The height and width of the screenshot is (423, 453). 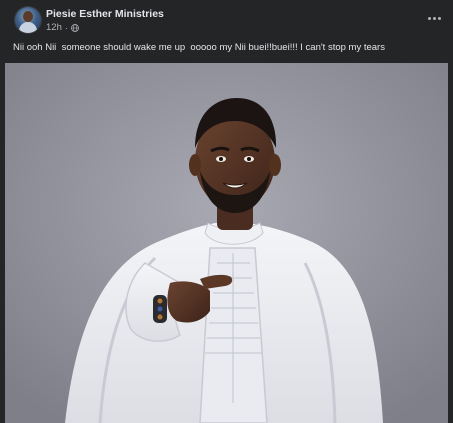 I want to click on post-meta: 12h ·, so click(x=62, y=27).